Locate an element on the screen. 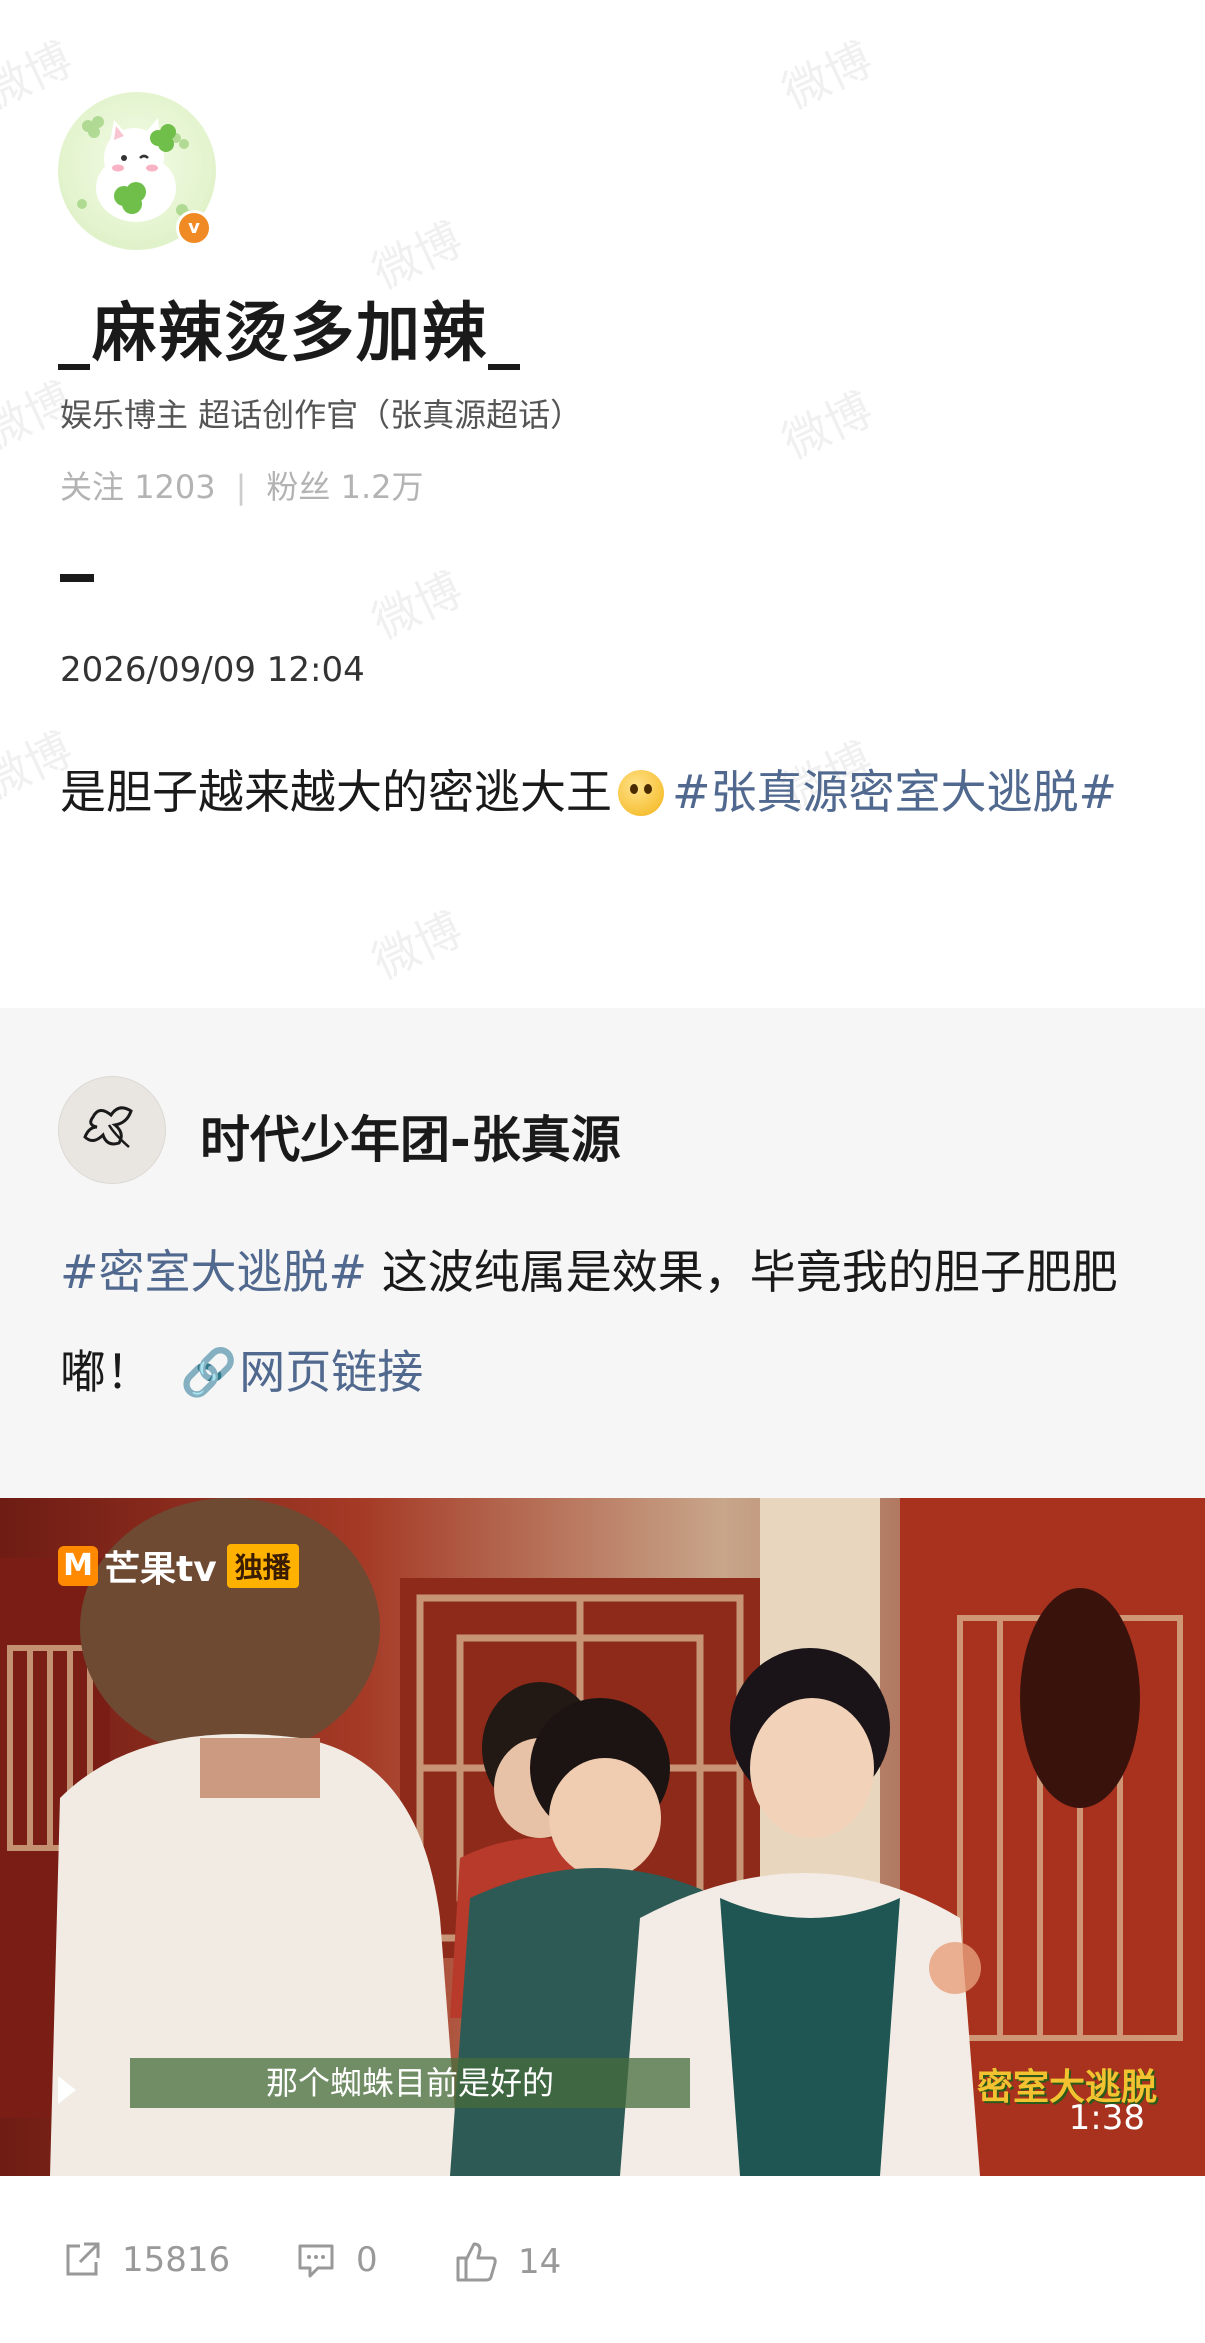 This screenshot has width=1205, height=2343. mango-tv-logo: M 芒果tv 独播 is located at coordinates (178, 1566).